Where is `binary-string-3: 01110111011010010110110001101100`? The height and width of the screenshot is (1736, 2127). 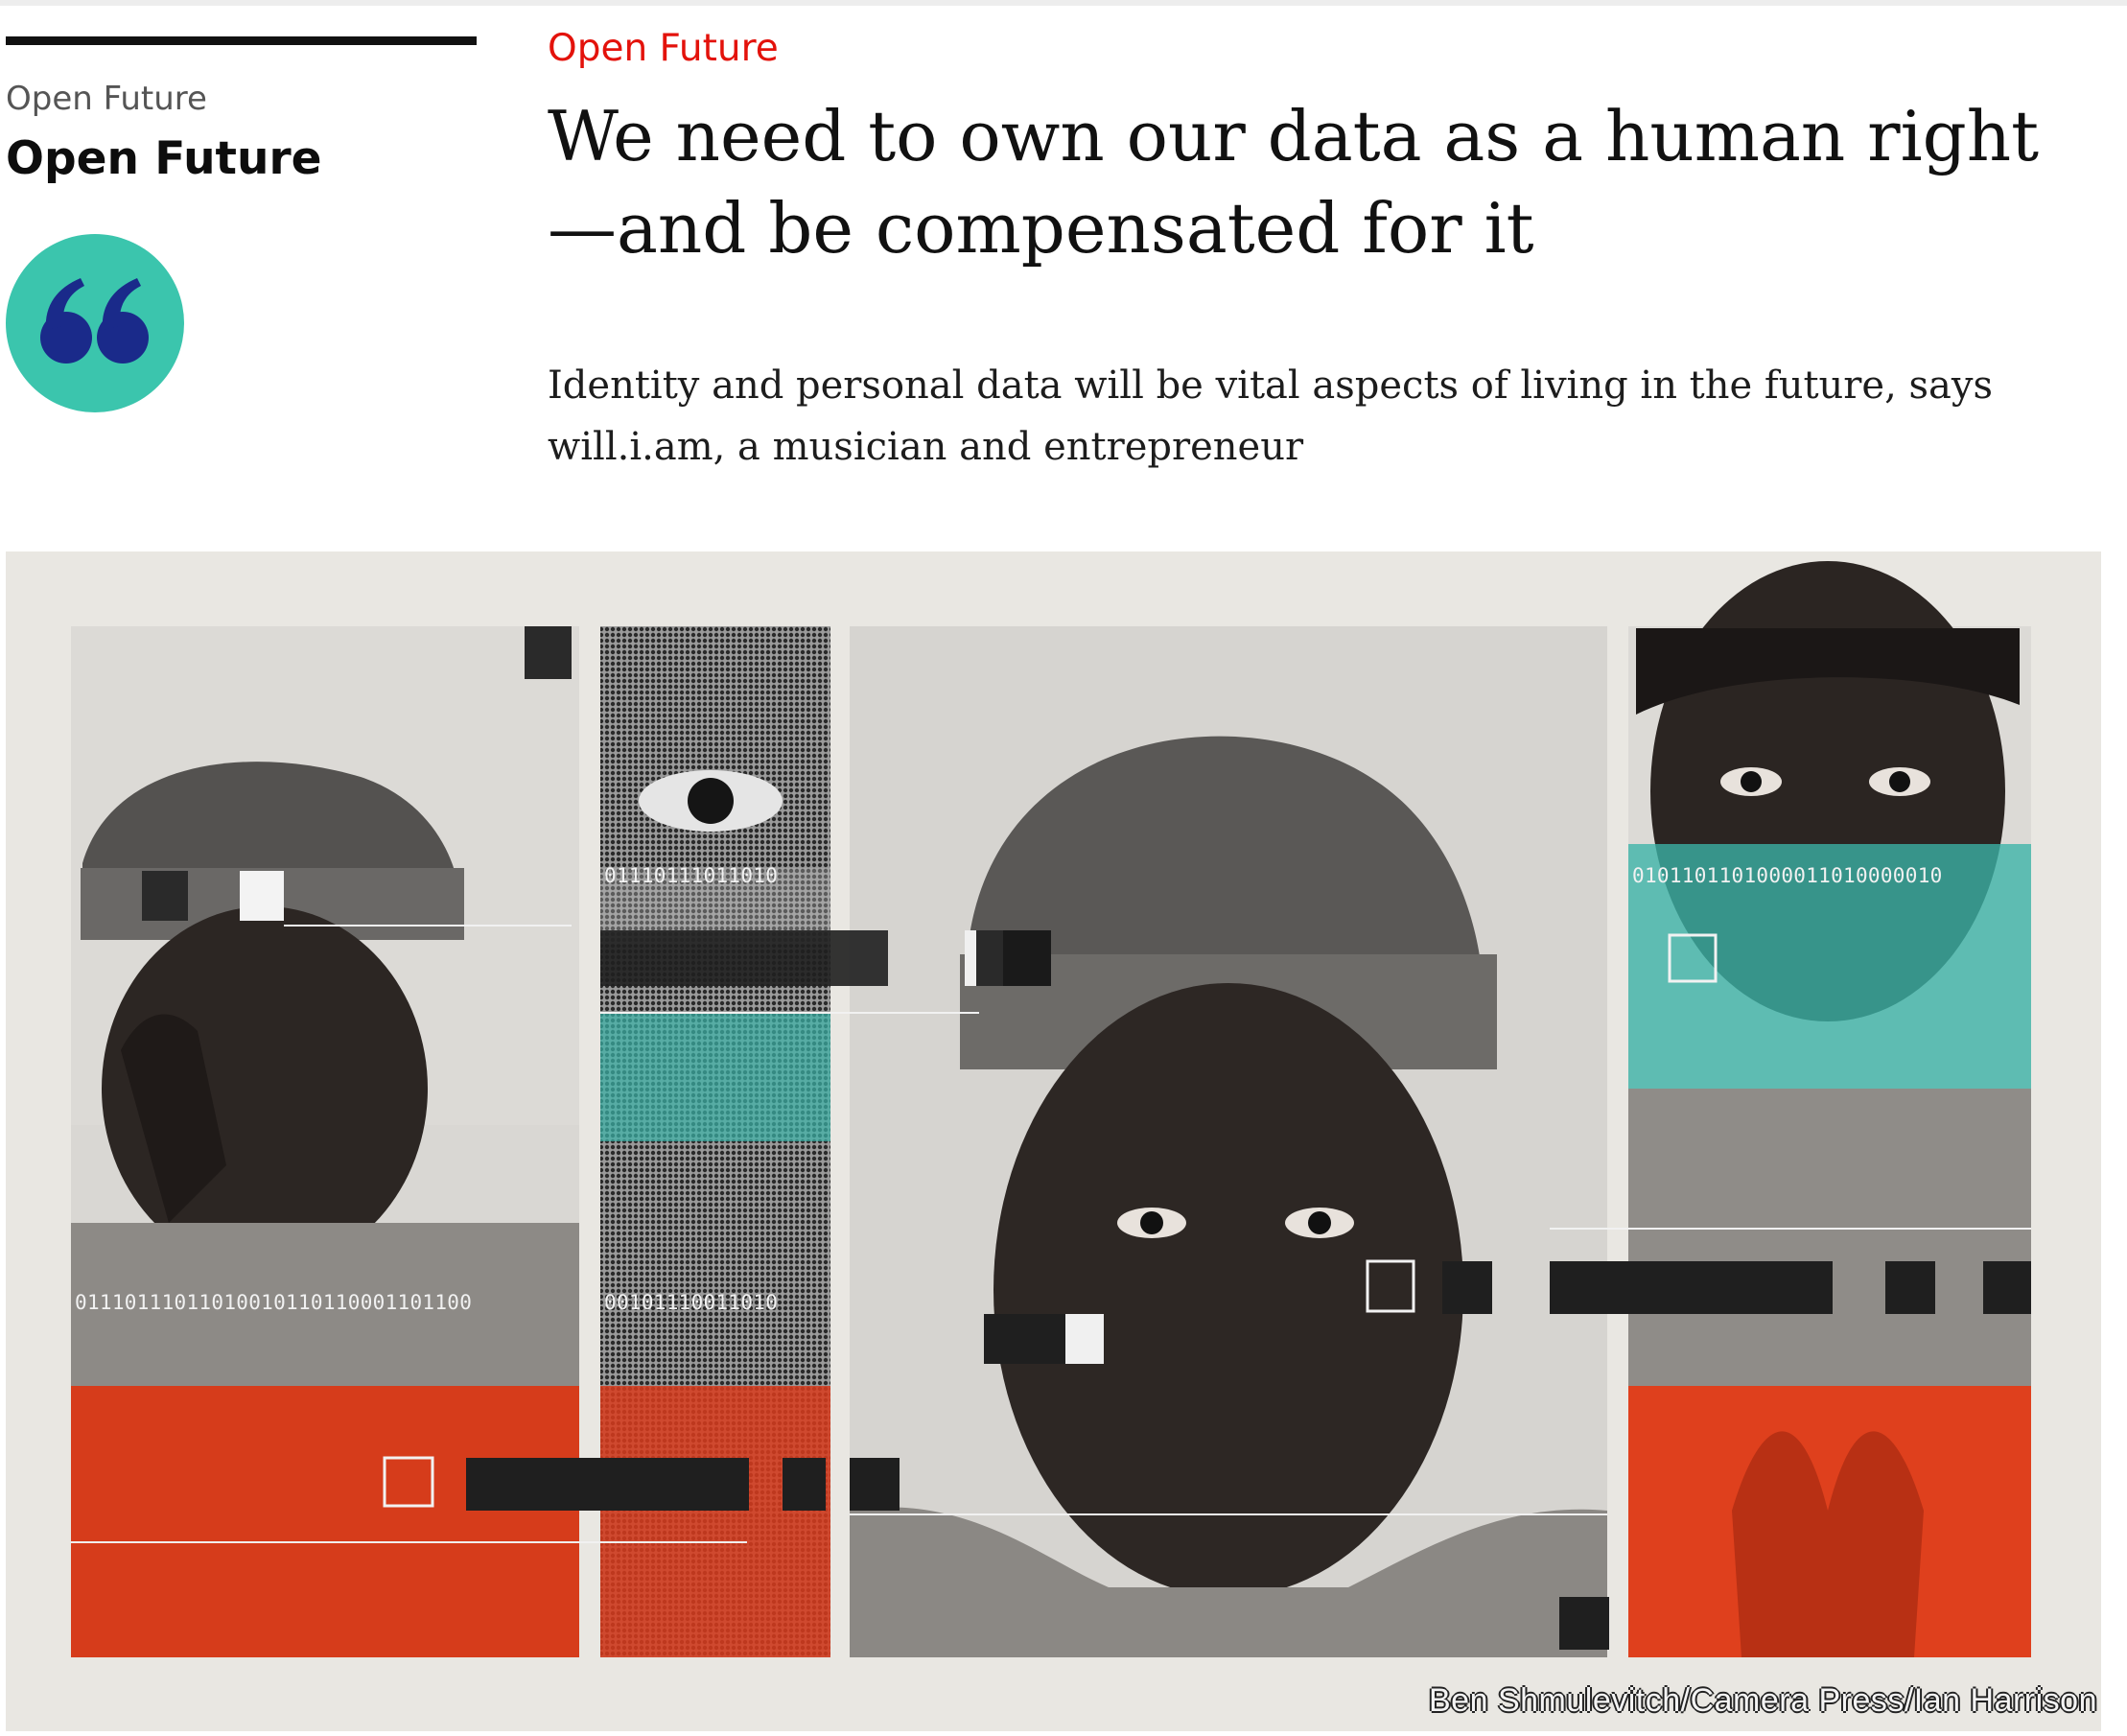
binary-string-3: 01110111011010010110110001101100 is located at coordinates (273, 1302).